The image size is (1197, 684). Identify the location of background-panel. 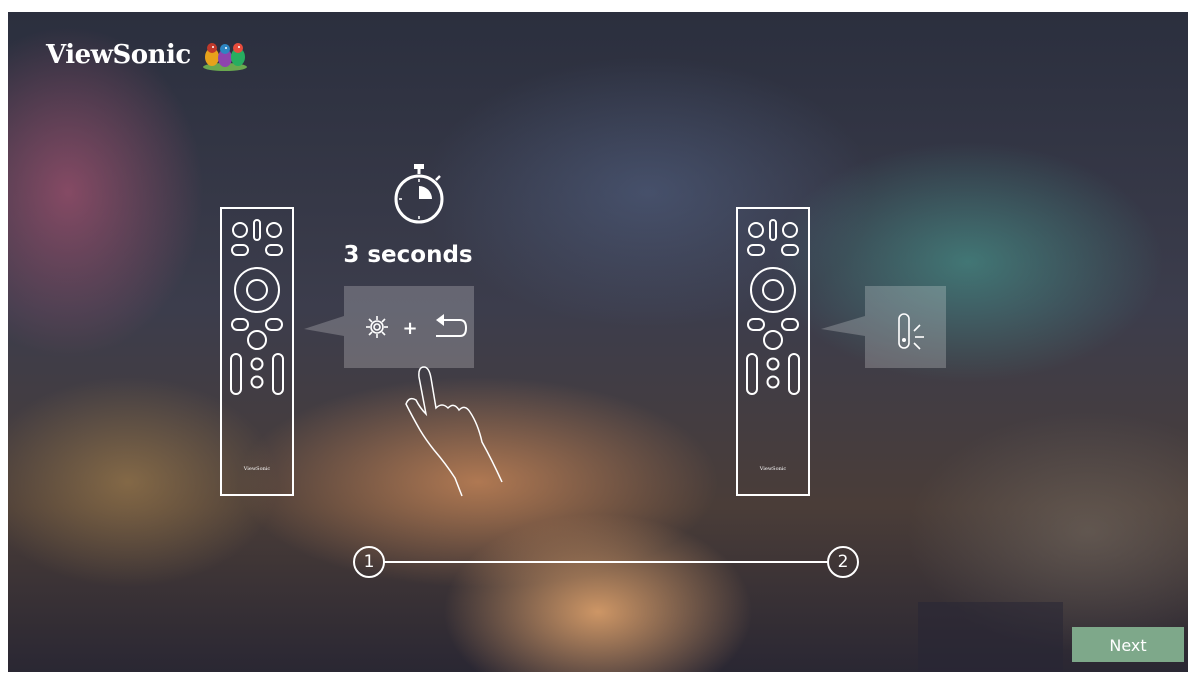
(990, 637).